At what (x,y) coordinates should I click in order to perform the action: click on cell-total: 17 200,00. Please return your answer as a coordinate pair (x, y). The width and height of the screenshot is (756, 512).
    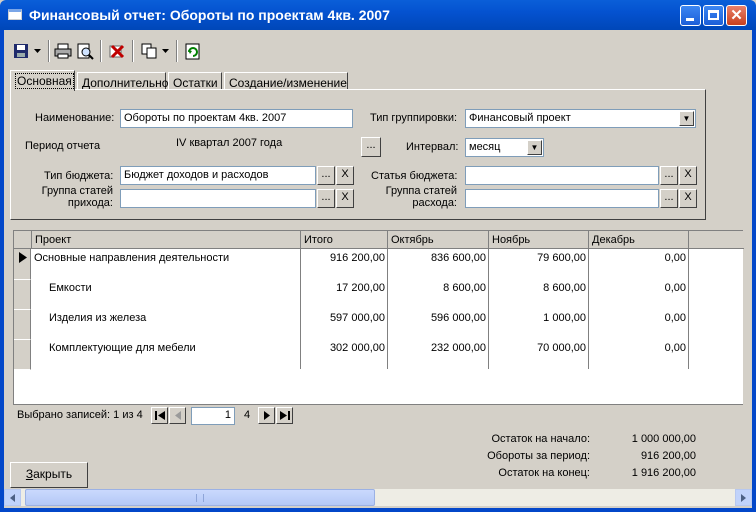
    Looking at the image, I should click on (344, 294).